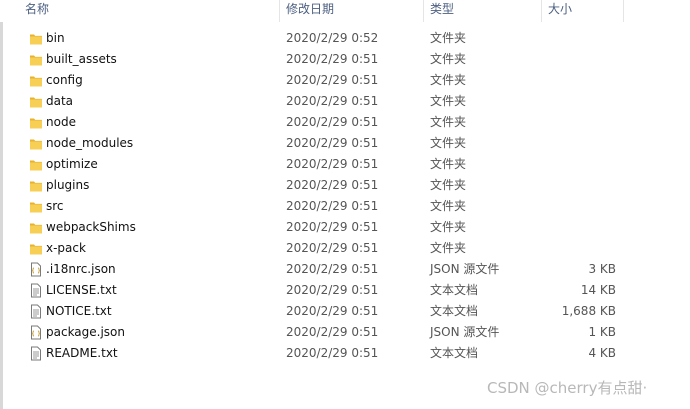 This screenshot has width=690, height=409. Describe the element at coordinates (602, 353) in the screenshot. I see `file-size: 4 KB` at that location.